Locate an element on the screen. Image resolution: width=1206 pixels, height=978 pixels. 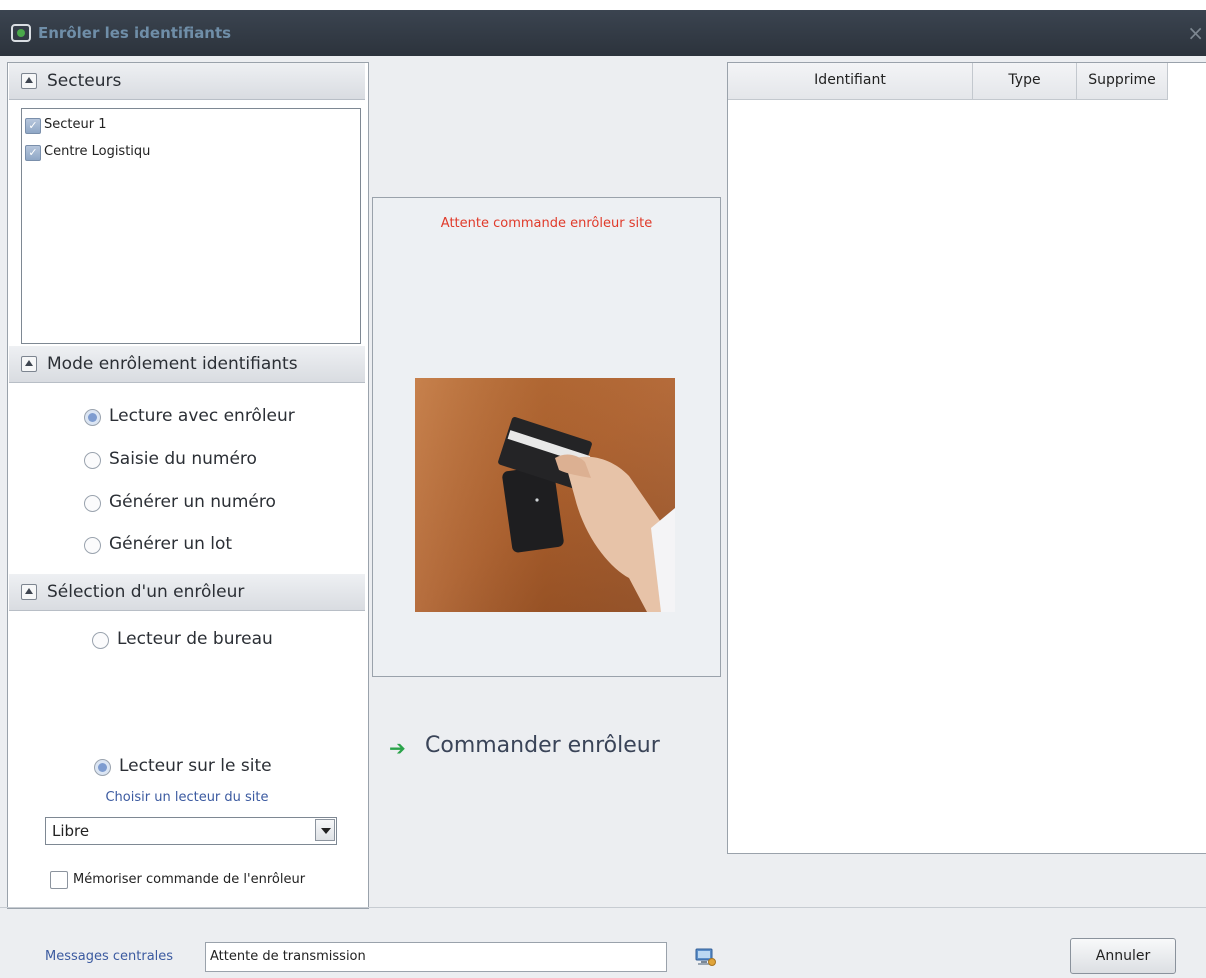
choose-reader-label: Choisir un lecteur du site is located at coordinates (187, 797).